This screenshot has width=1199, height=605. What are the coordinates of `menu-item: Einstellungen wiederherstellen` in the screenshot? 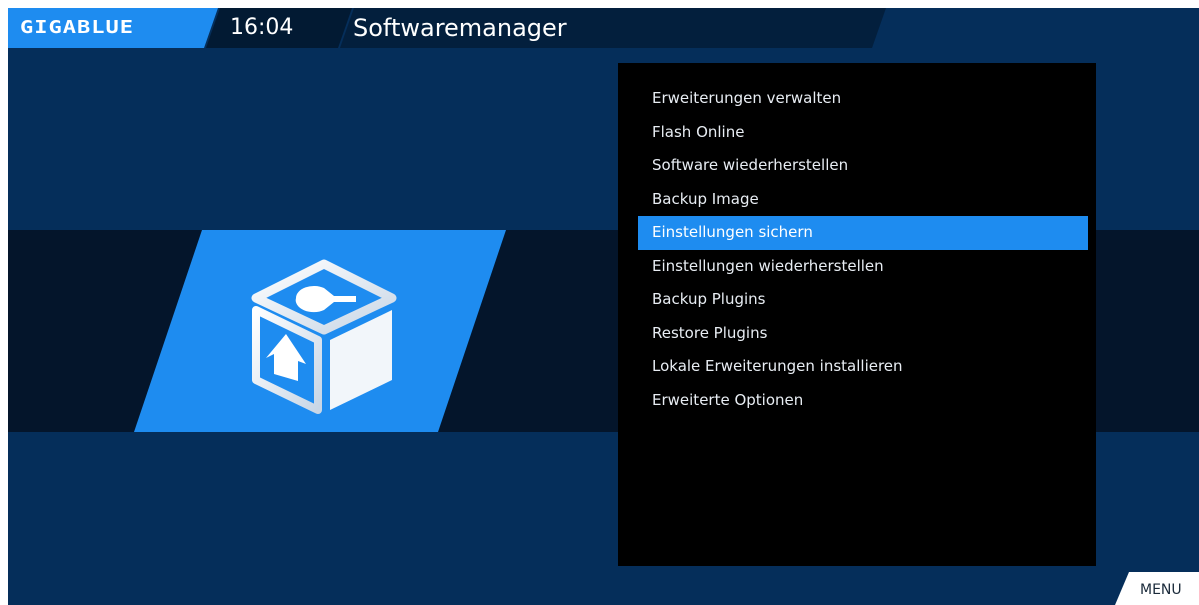 It's located at (857, 267).